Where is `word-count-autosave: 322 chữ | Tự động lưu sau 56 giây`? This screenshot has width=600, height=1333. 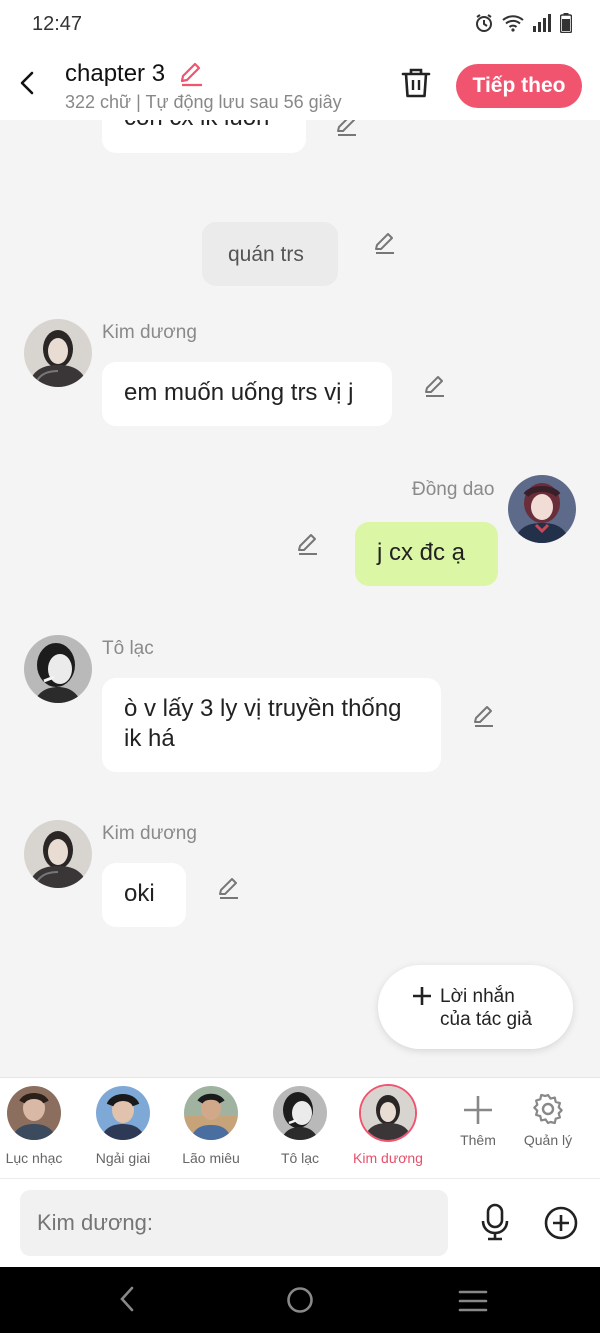 word-count-autosave: 322 chữ | Tự động lưu sau 56 giây is located at coordinates (203, 102).